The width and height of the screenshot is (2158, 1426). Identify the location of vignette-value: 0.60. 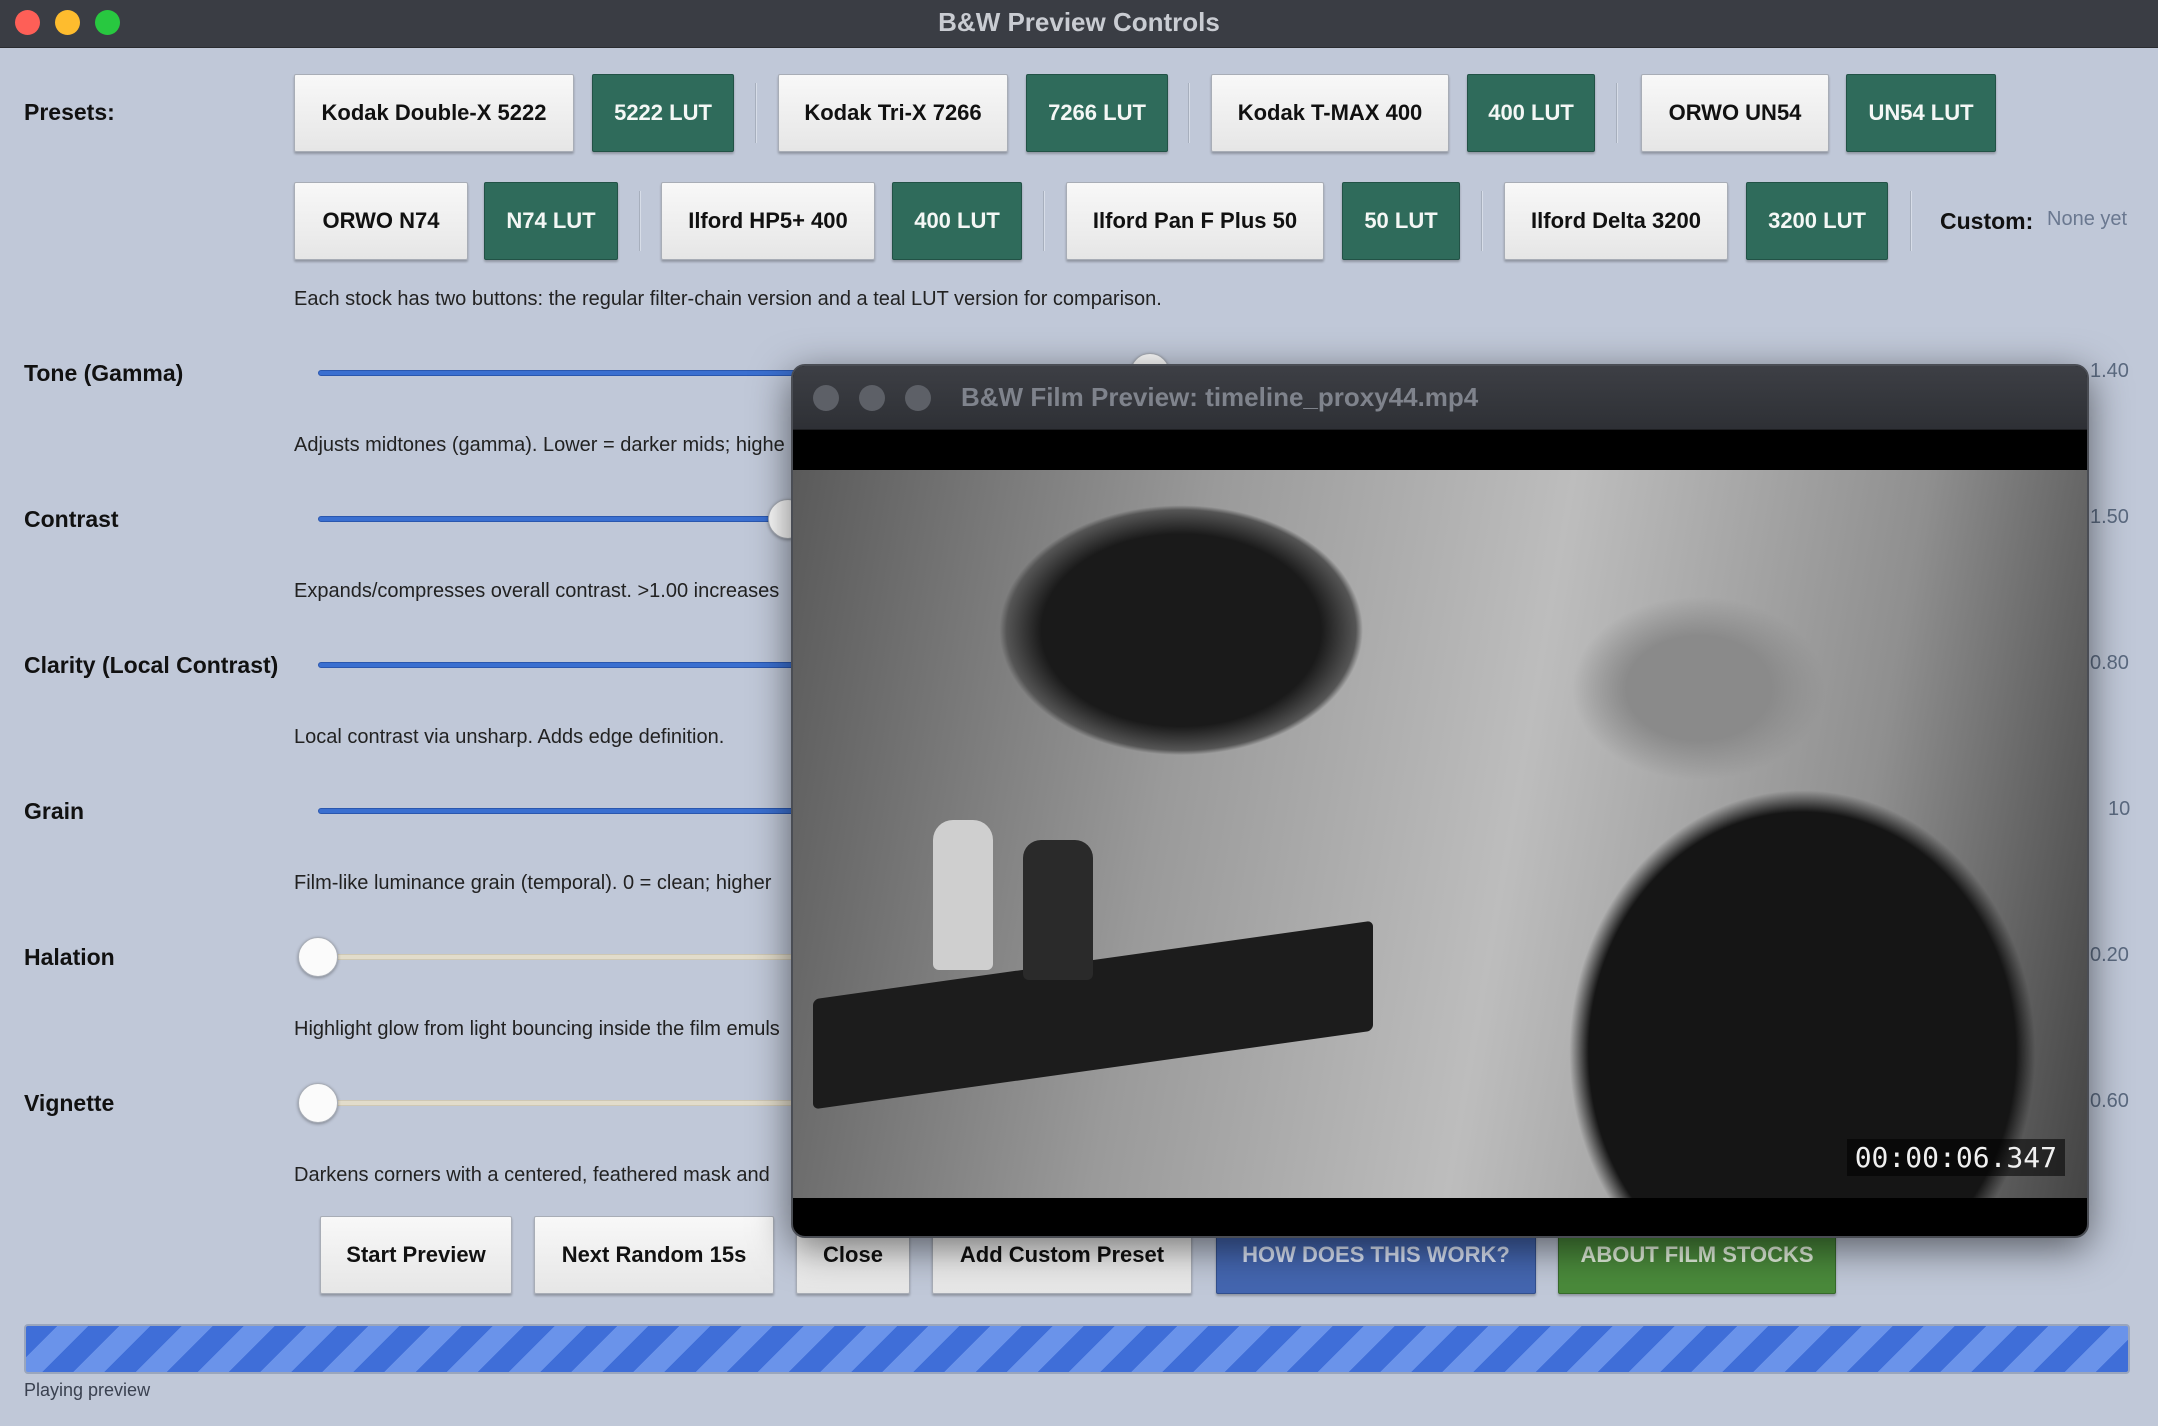
(2109, 1101).